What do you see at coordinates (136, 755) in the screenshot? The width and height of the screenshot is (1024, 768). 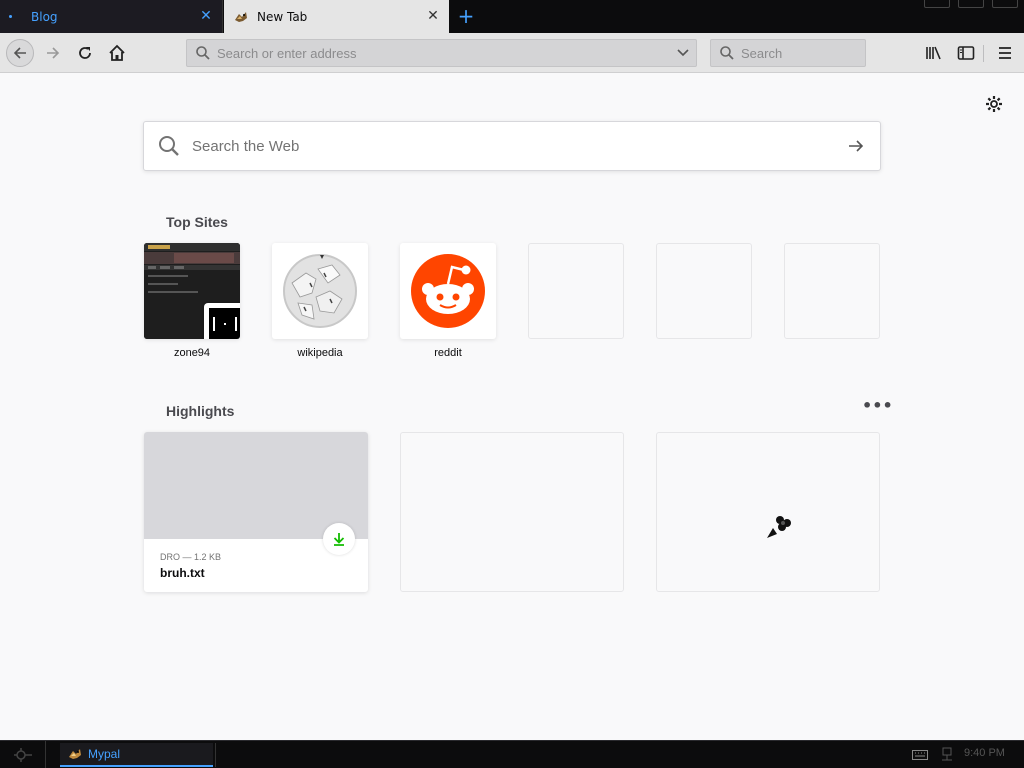 I see `taskbar-item-mypal: Mypal` at bounding box center [136, 755].